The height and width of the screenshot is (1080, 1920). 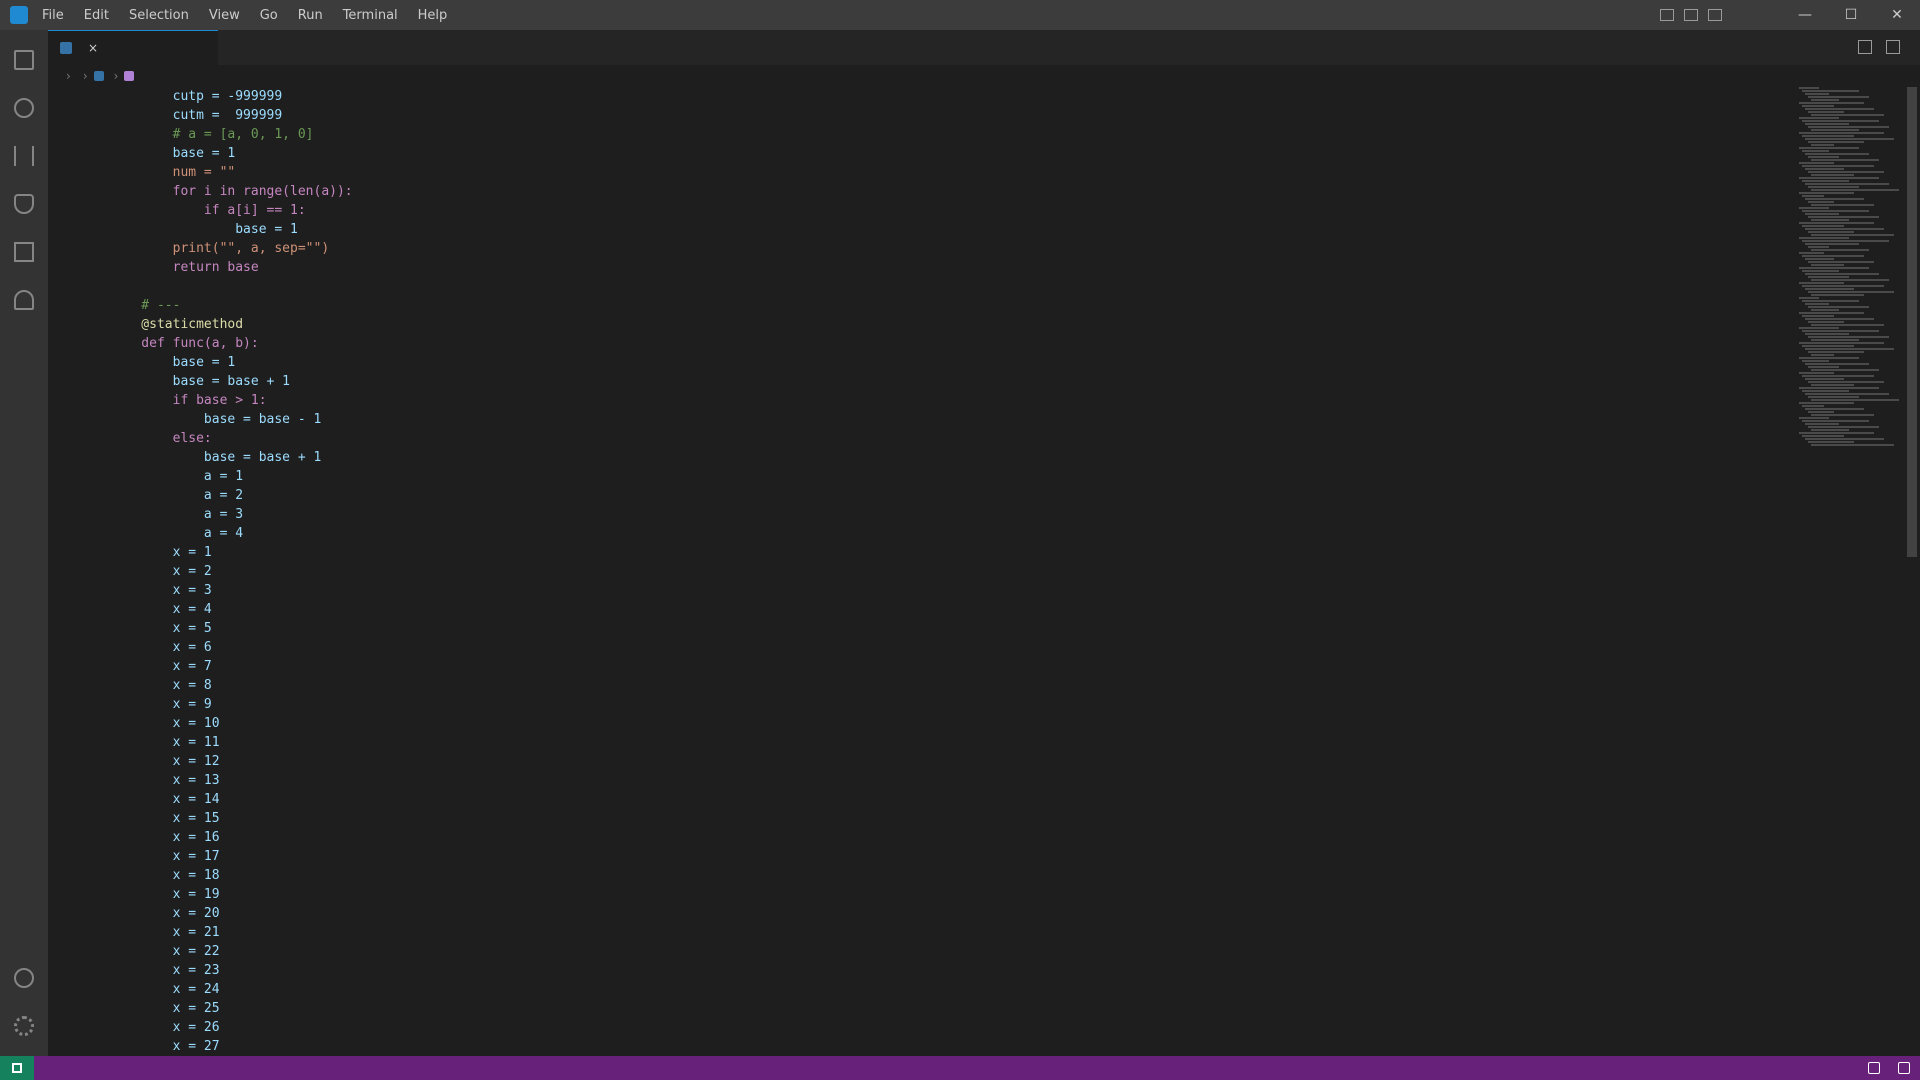 What do you see at coordinates (66, 48) in the screenshot?
I see `python-file-icon` at bounding box center [66, 48].